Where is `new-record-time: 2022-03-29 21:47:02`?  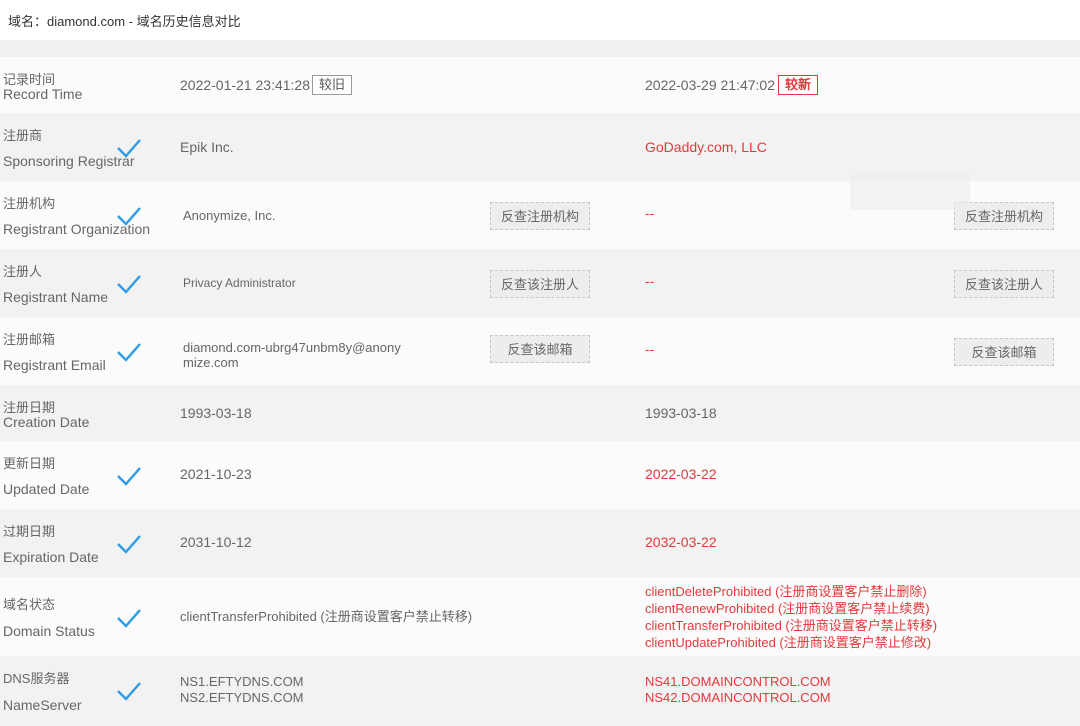 new-record-time: 2022-03-29 21:47:02 is located at coordinates (710, 85).